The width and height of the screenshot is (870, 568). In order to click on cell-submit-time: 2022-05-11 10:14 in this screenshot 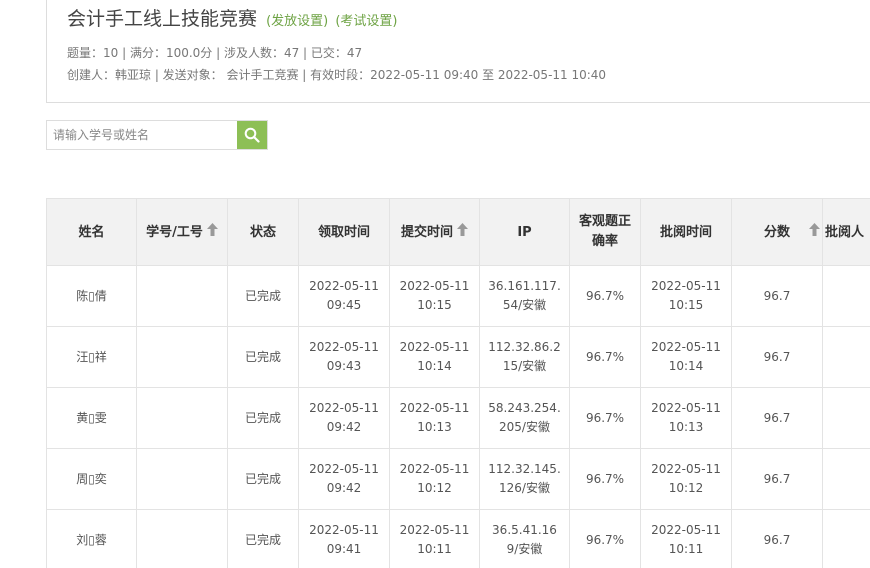, I will do `click(434, 357)`.